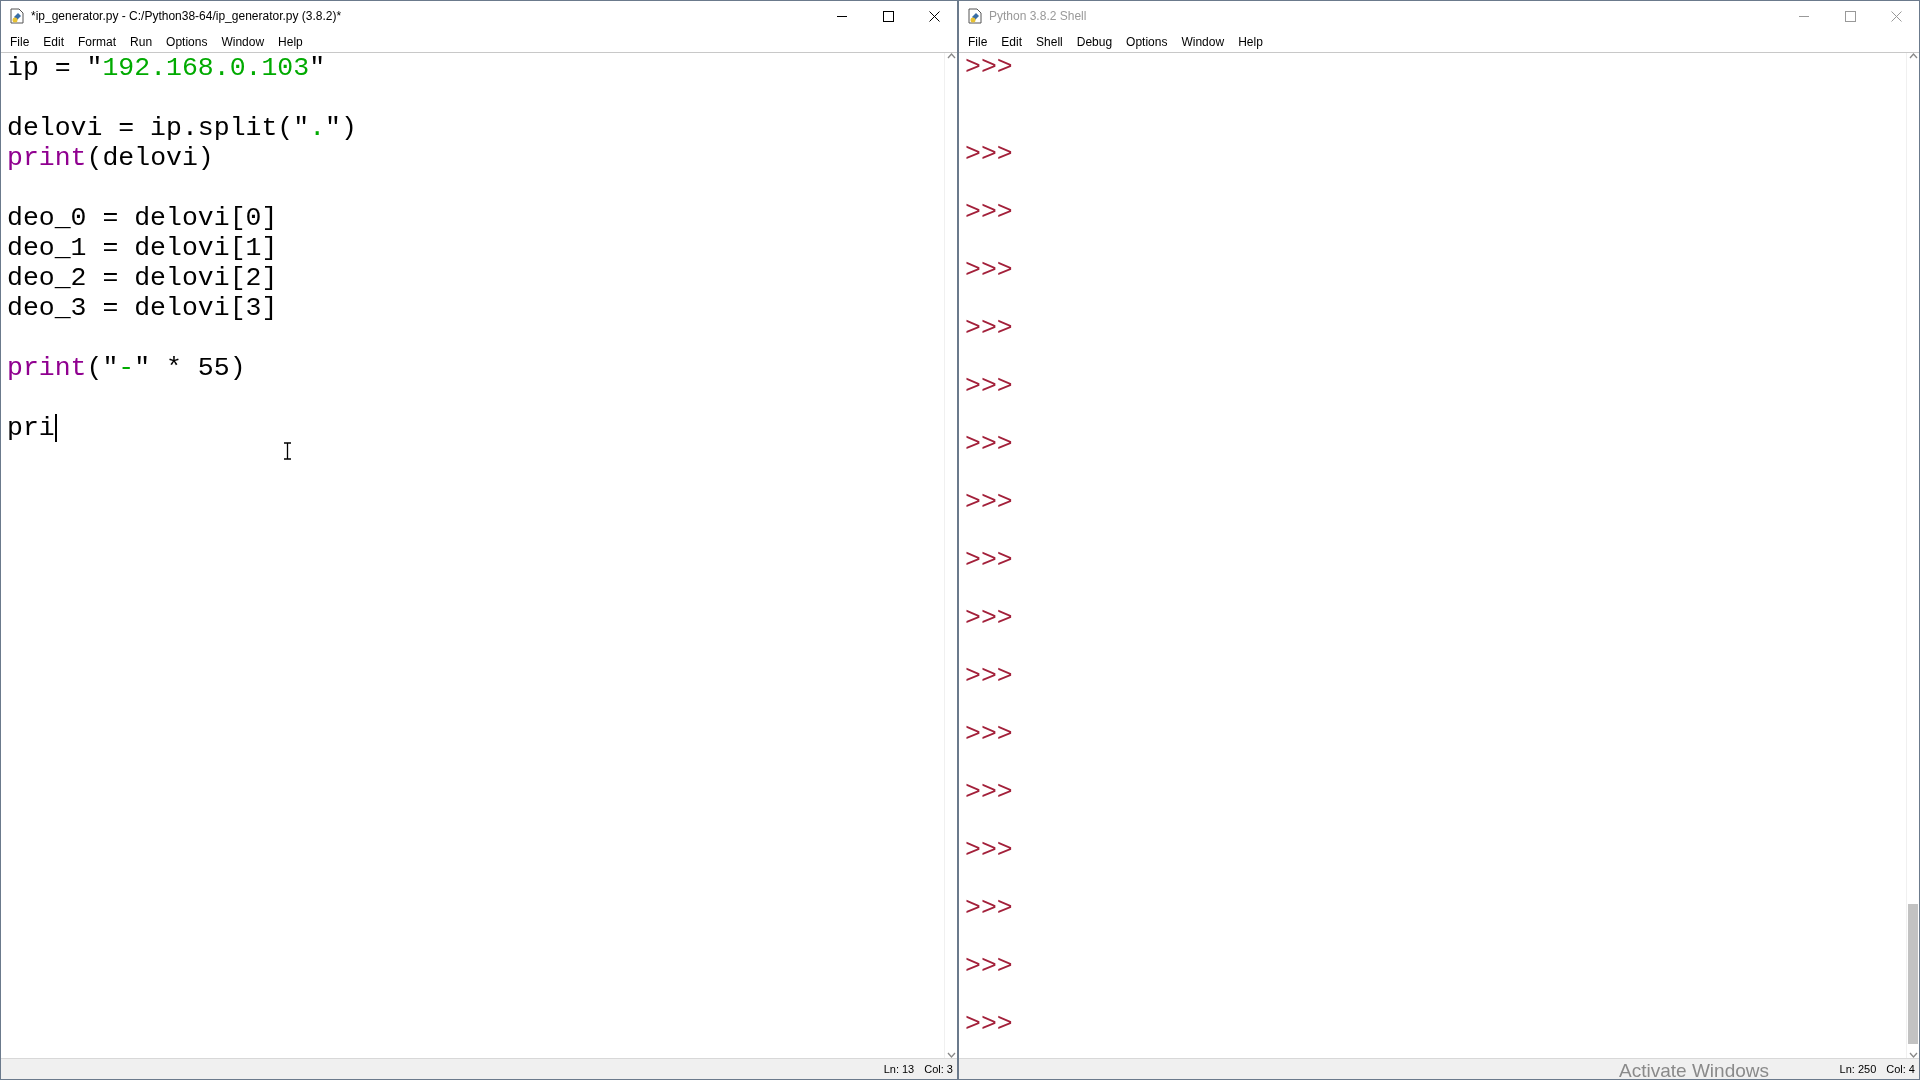  Describe the element at coordinates (166, 68) in the screenshot. I see `code-line: ip = "192.168.0.103"` at that location.